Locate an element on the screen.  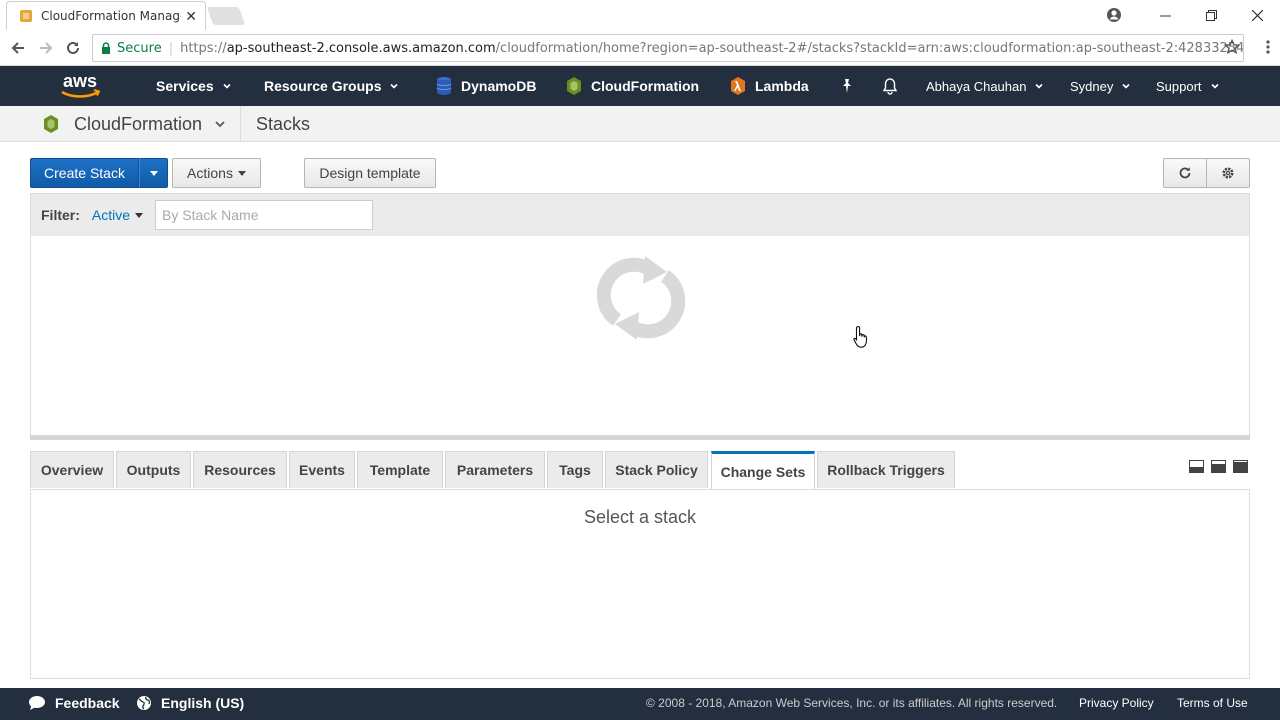
maximize-icon is located at coordinates (1211, 15).